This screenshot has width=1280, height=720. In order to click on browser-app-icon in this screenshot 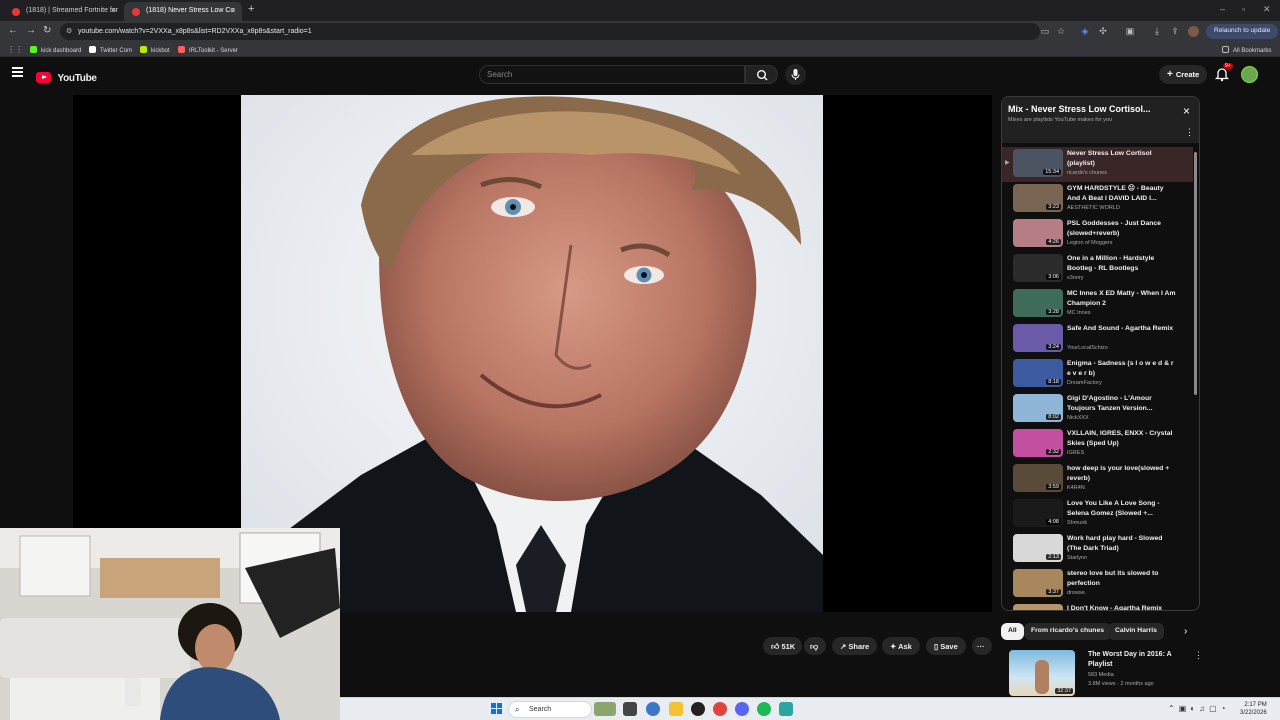, I will do `click(653, 709)`.